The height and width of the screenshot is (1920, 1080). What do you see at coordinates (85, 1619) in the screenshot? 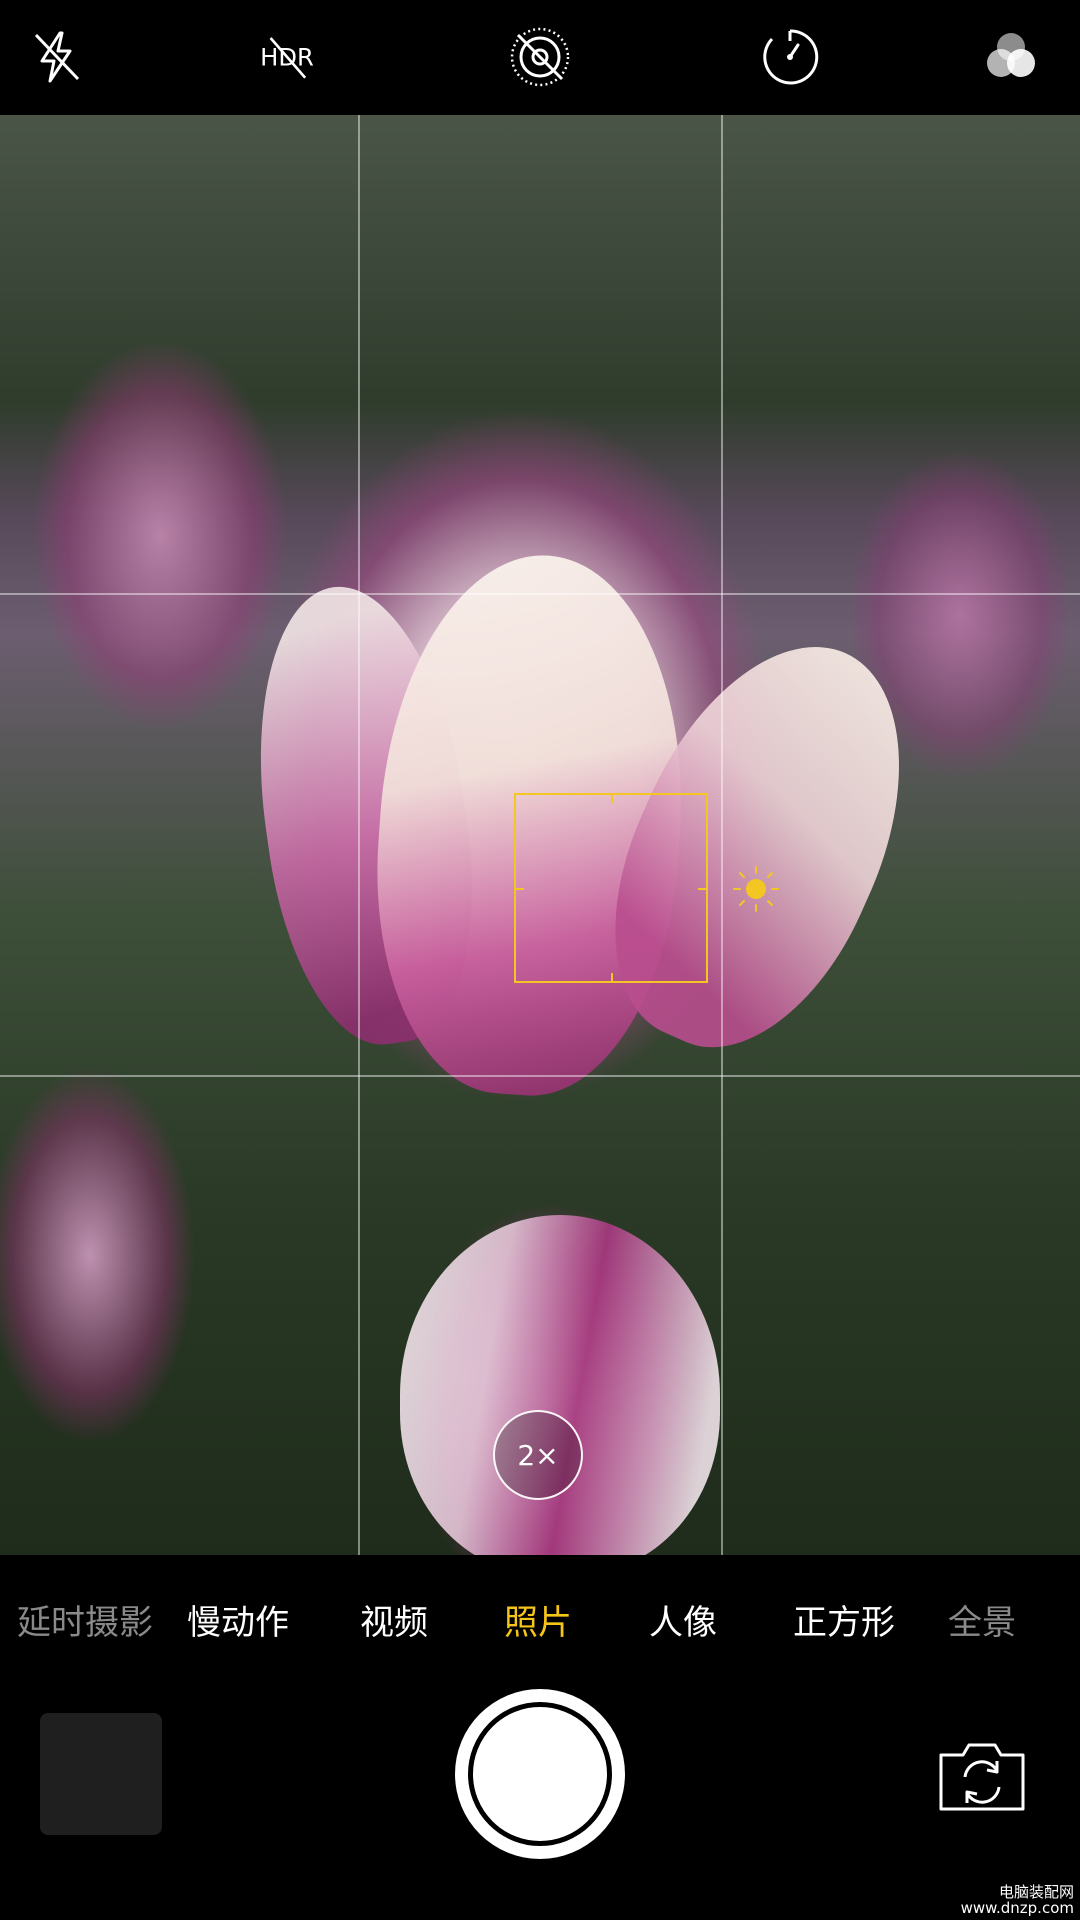
I see `mode-timelapse: 延时摄影` at bounding box center [85, 1619].